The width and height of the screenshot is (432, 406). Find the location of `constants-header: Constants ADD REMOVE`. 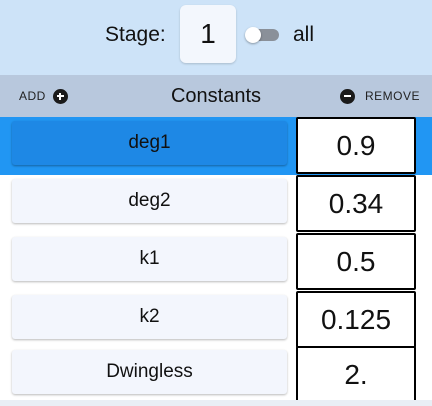

constants-header: Constants ADD REMOVE is located at coordinates (216, 96).